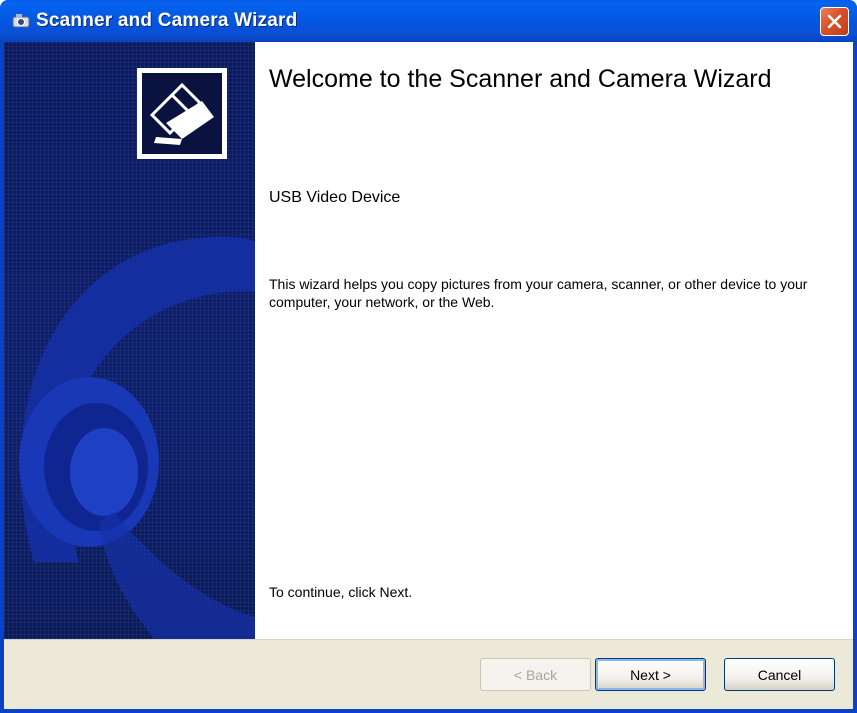 The width and height of the screenshot is (857, 713). I want to click on close-icon, so click(834, 21).